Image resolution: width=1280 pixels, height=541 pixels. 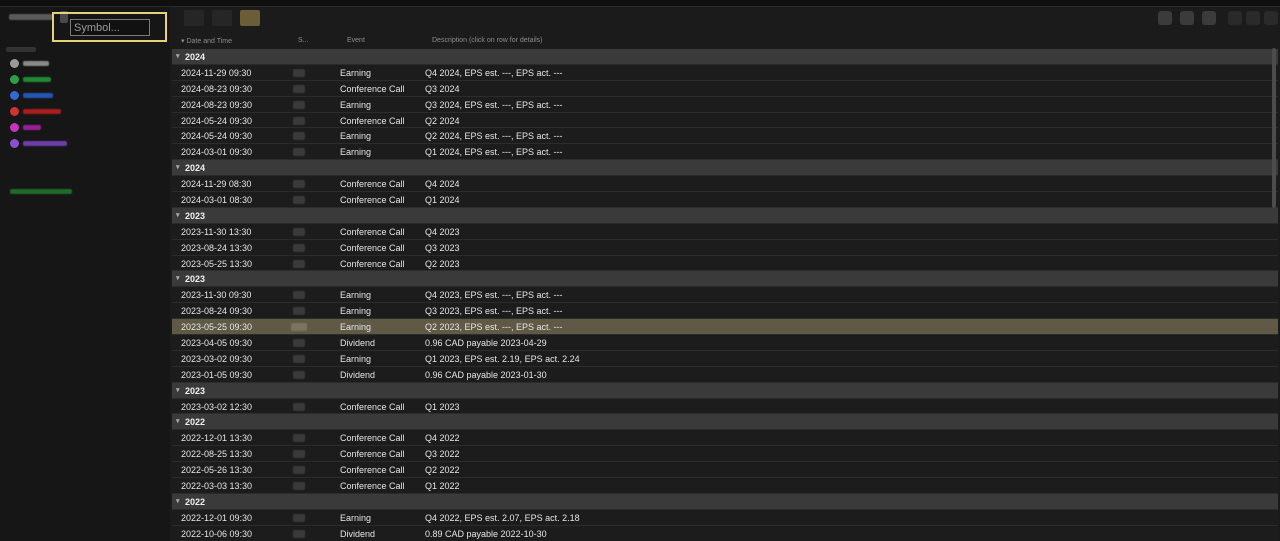 What do you see at coordinates (1165, 18) in the screenshot?
I see `calendar-icon` at bounding box center [1165, 18].